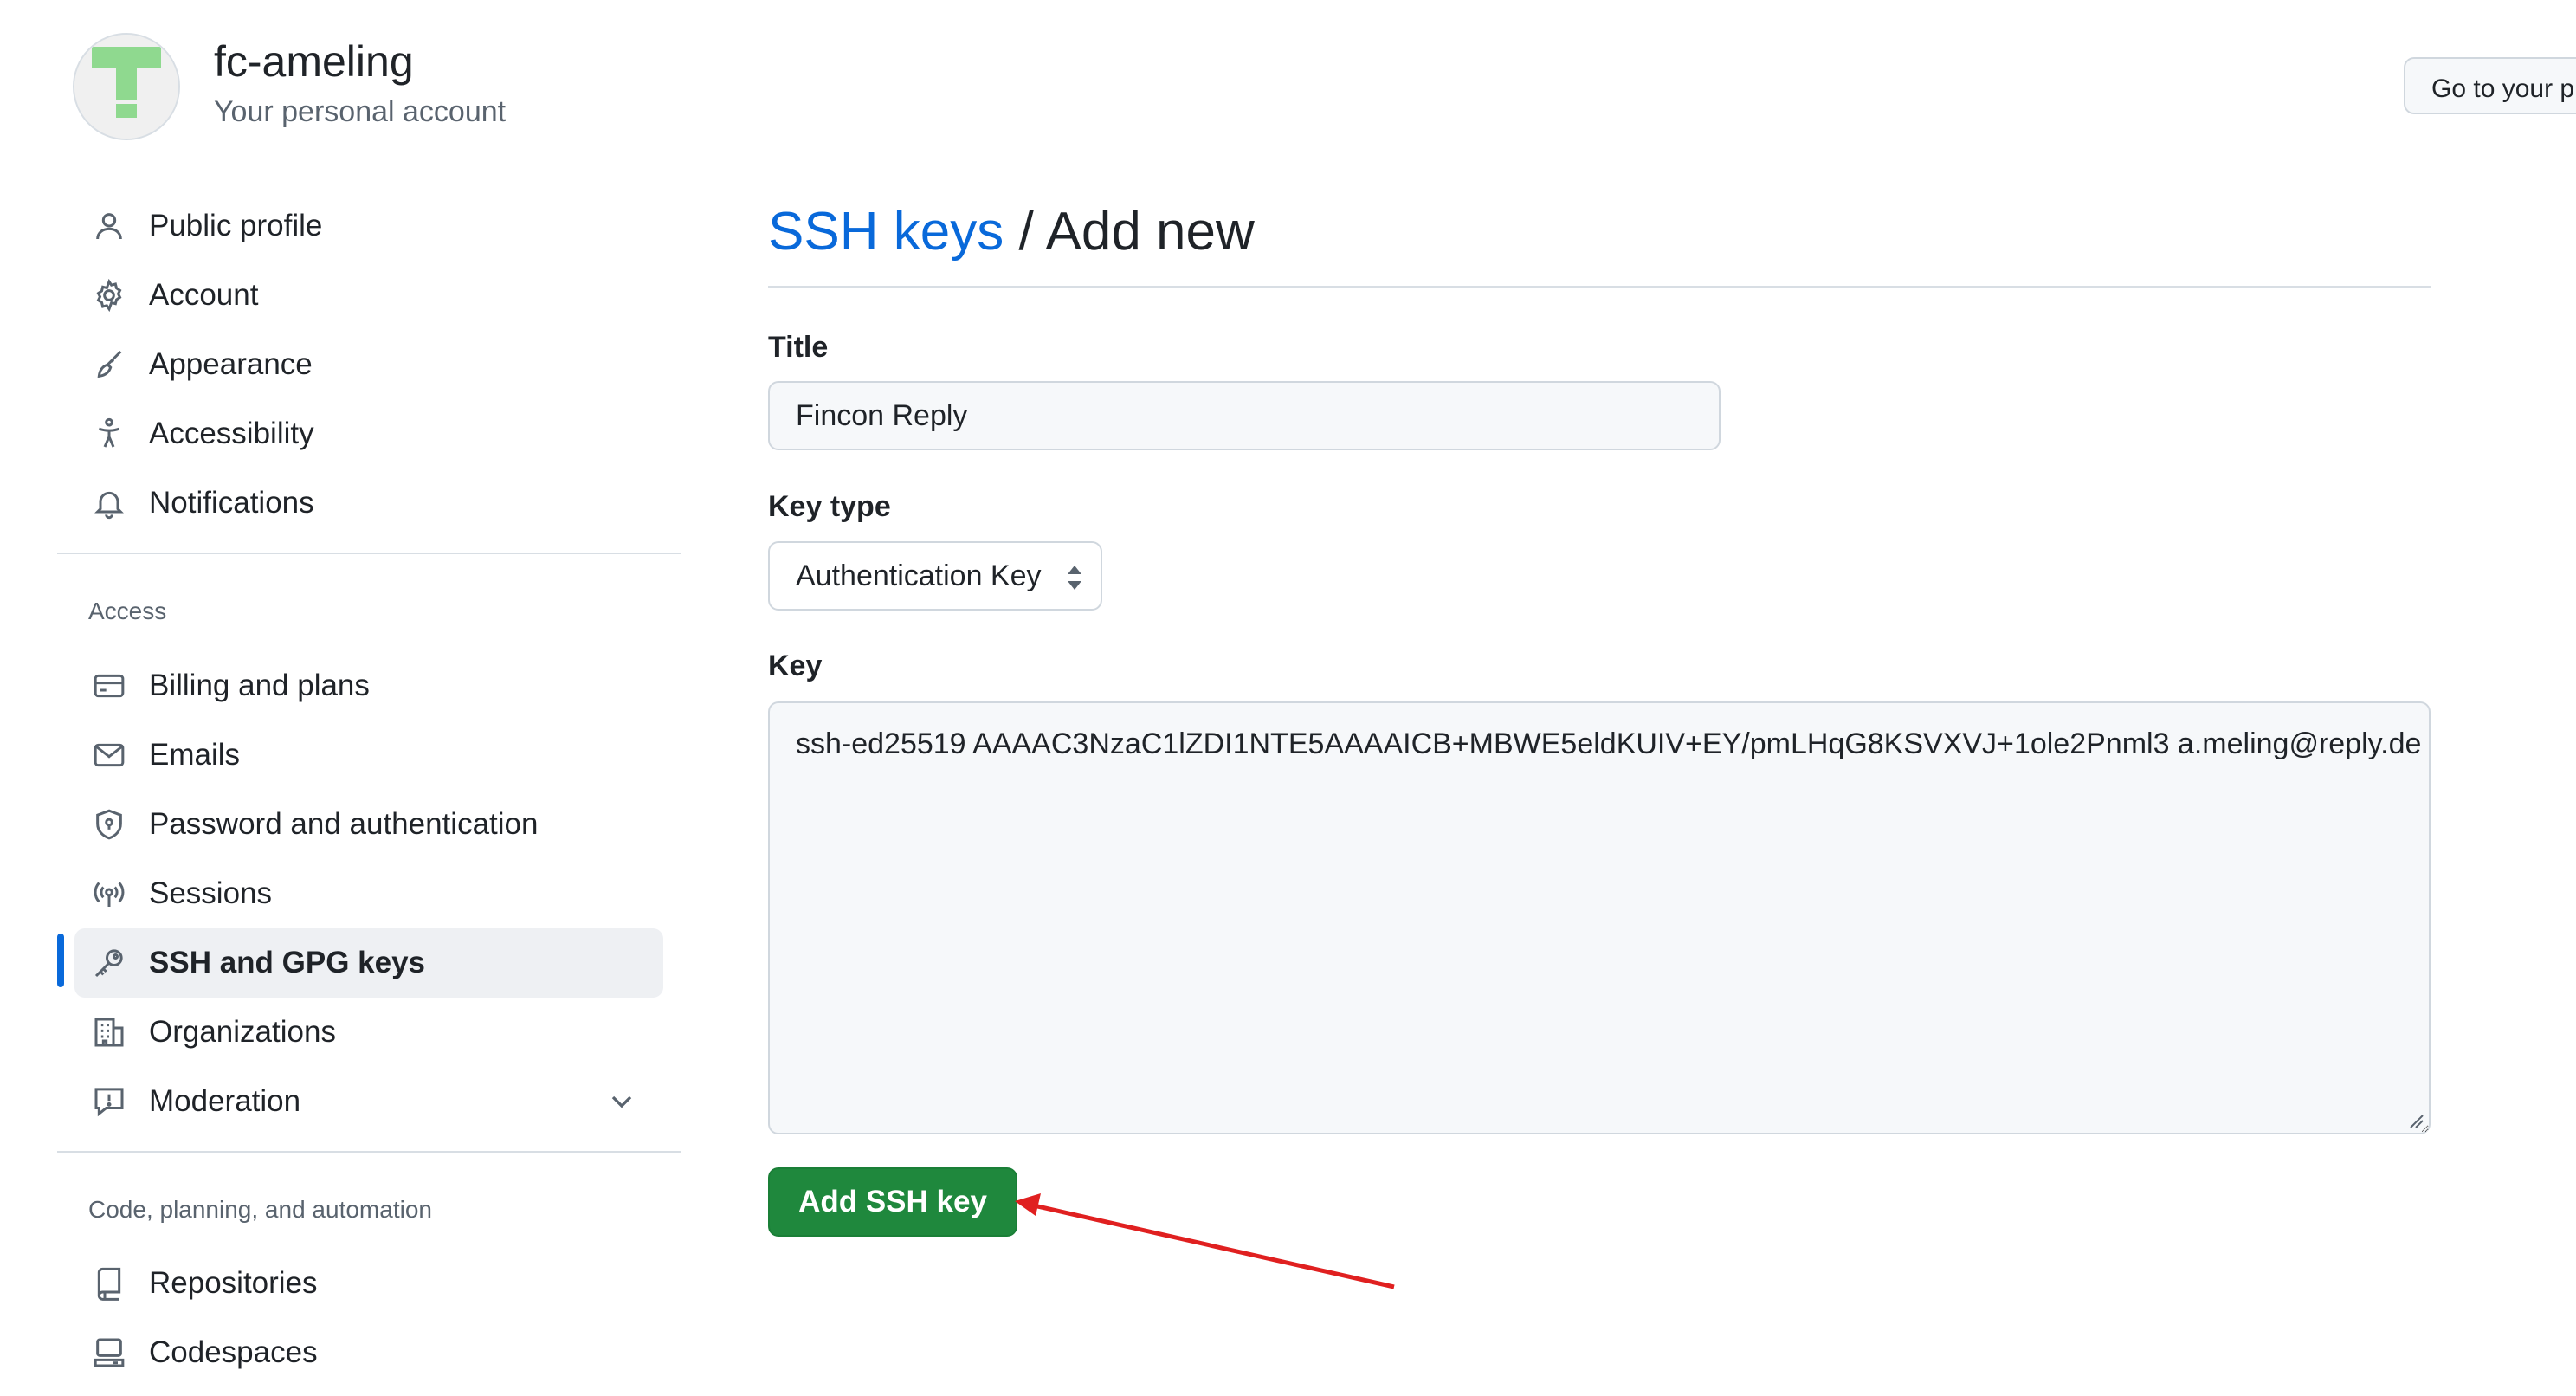  I want to click on breadcrumb-current: Add new, so click(1150, 232).